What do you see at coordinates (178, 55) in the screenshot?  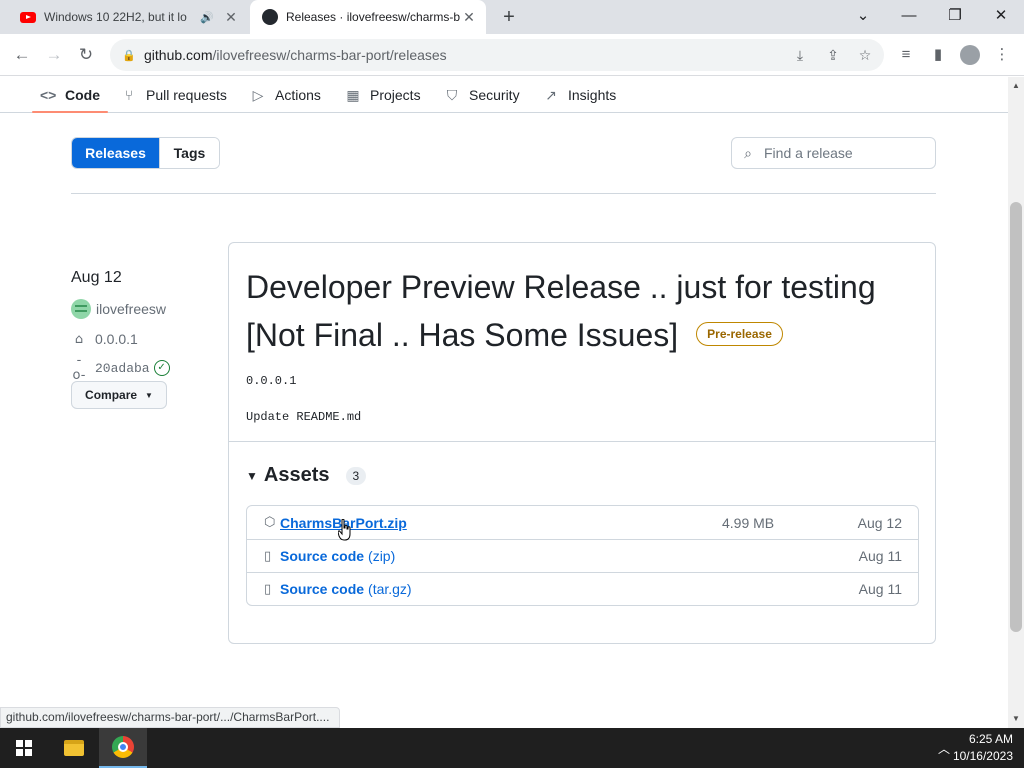 I see `url-host: github.com` at bounding box center [178, 55].